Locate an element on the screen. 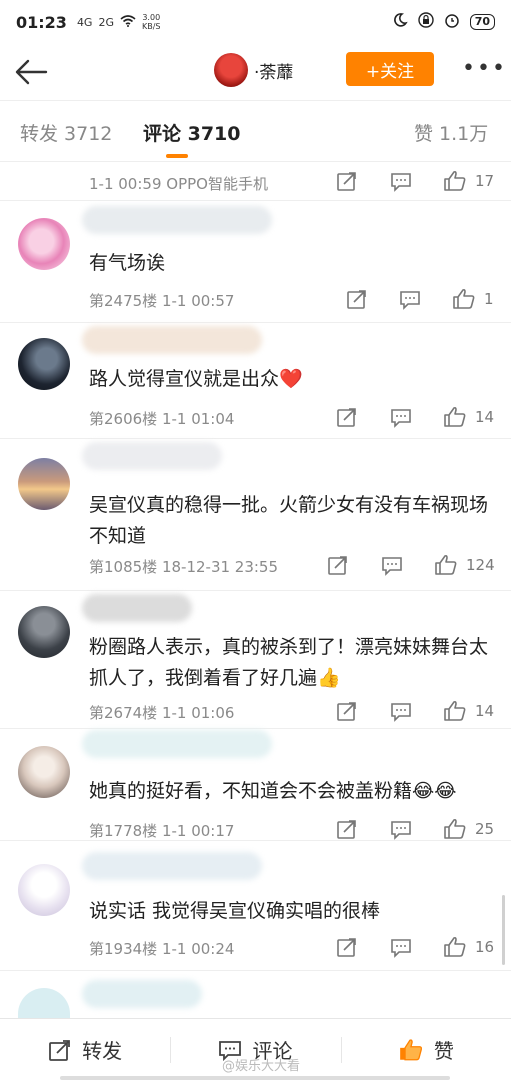  like-button: 16 is located at coordinates (468, 947).